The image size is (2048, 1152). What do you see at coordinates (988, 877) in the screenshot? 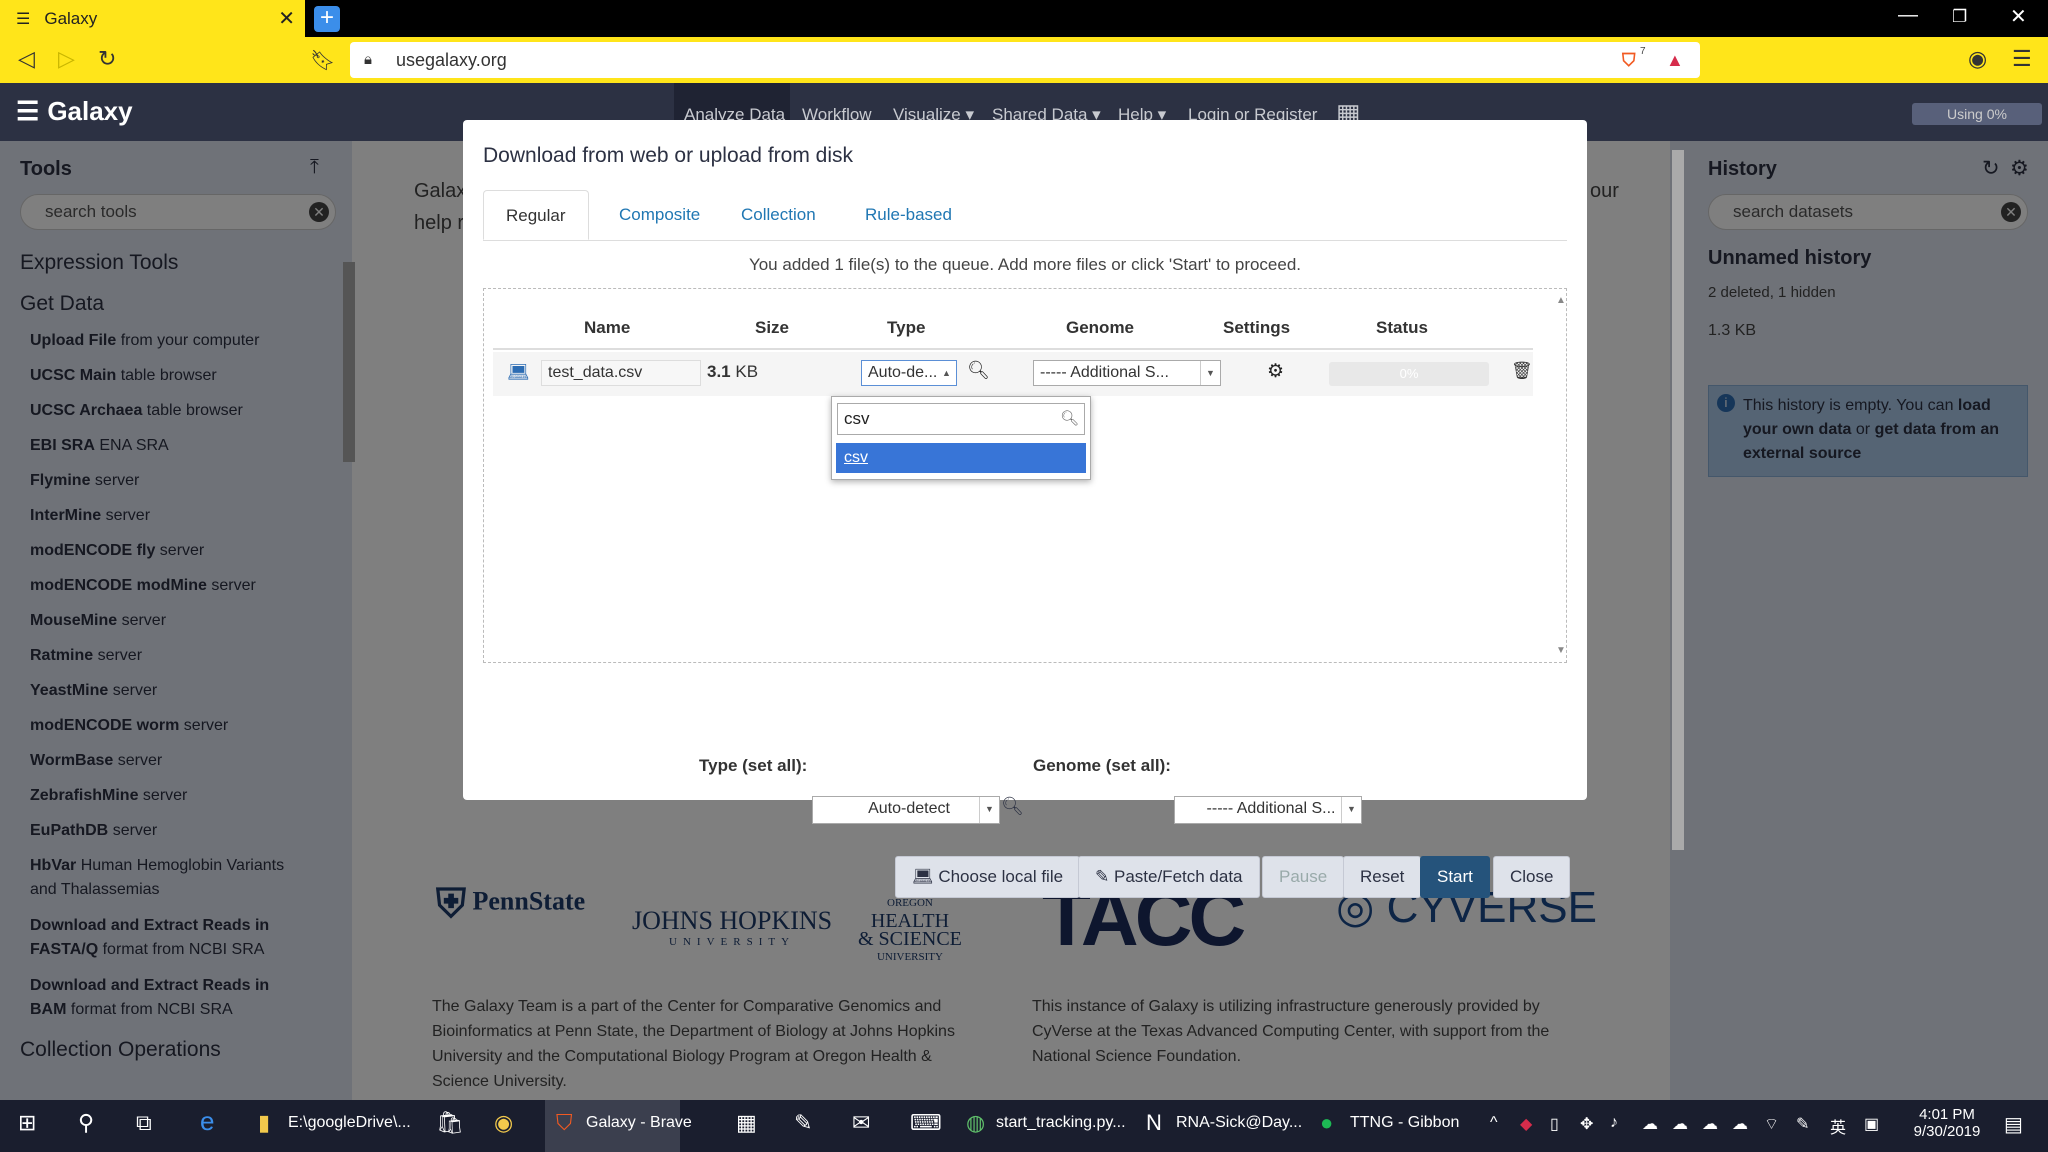
I see `choose-local-file-button: 💻︎ Choose local file` at bounding box center [988, 877].